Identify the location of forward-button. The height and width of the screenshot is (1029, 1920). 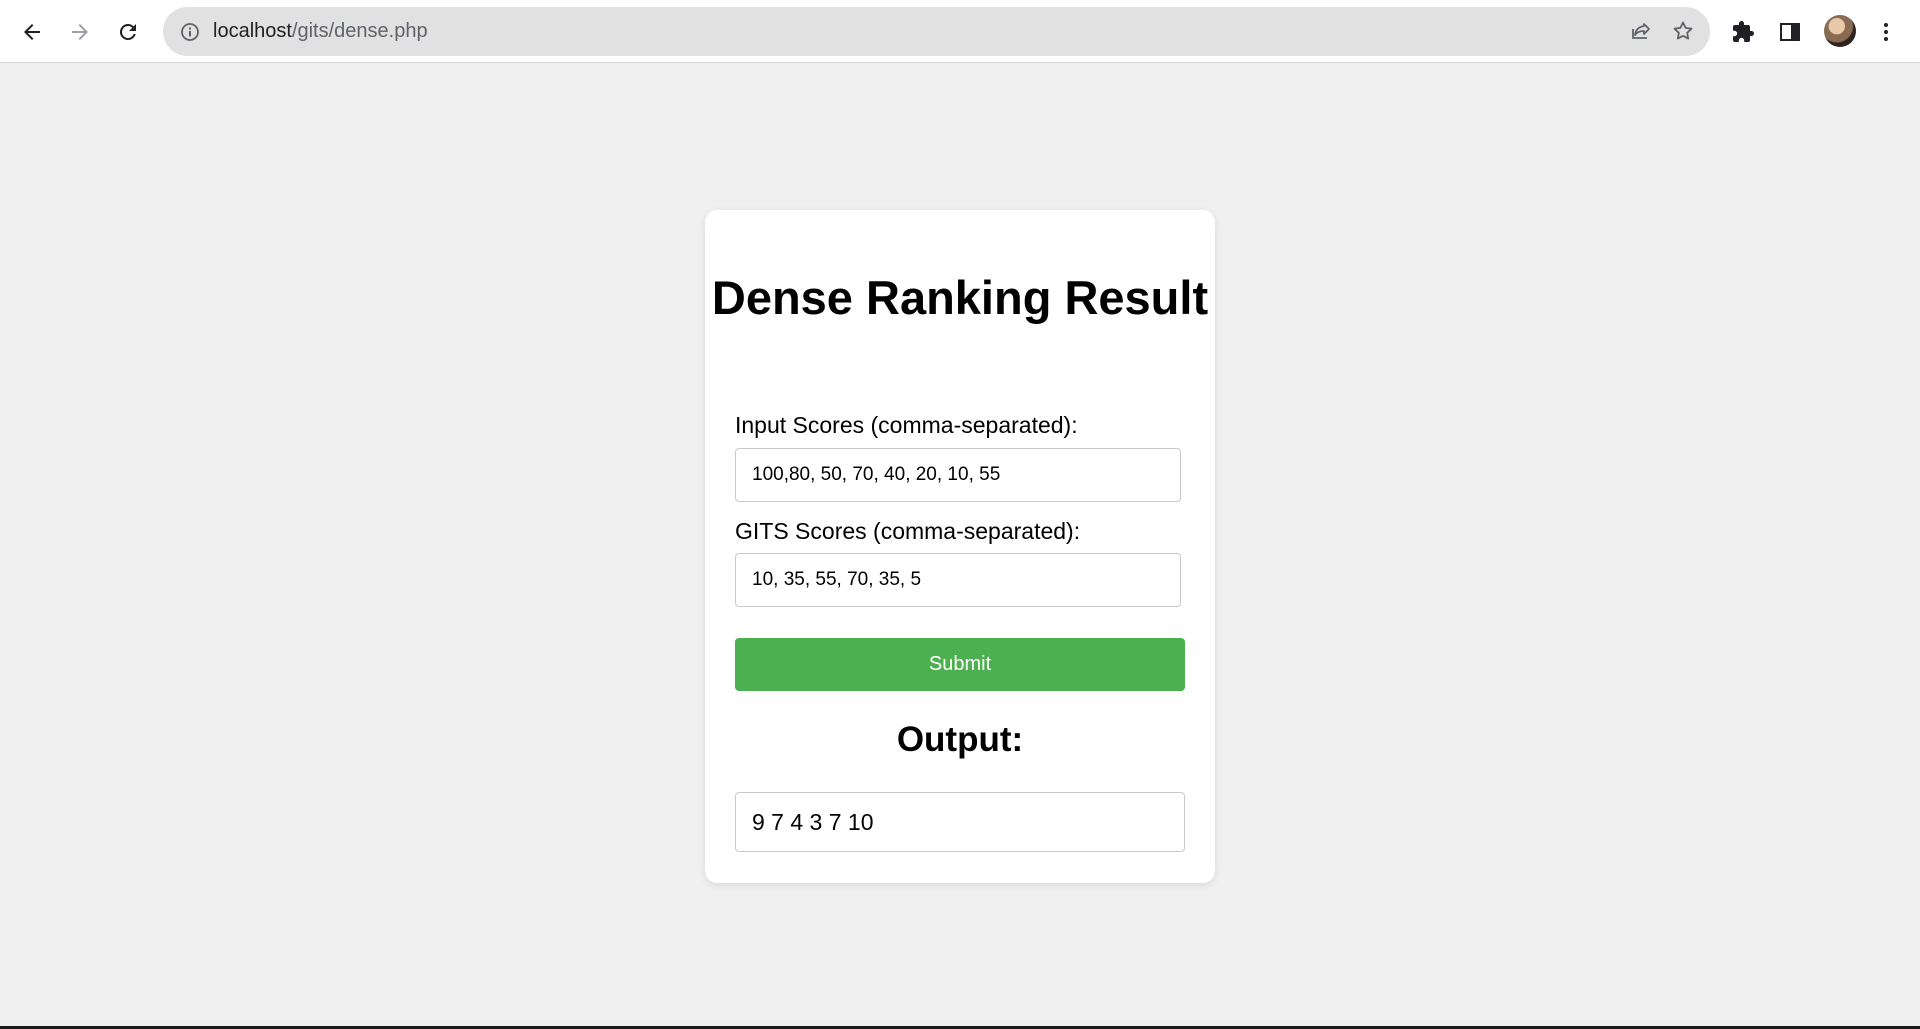
(80, 32).